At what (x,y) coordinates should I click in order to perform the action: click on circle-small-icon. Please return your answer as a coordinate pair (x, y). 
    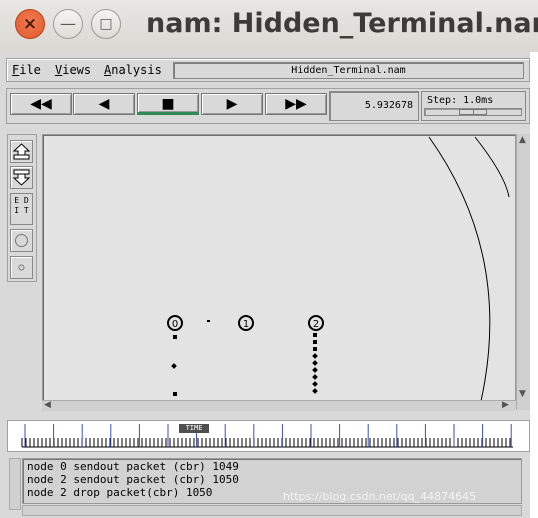
    Looking at the image, I should click on (21, 267).